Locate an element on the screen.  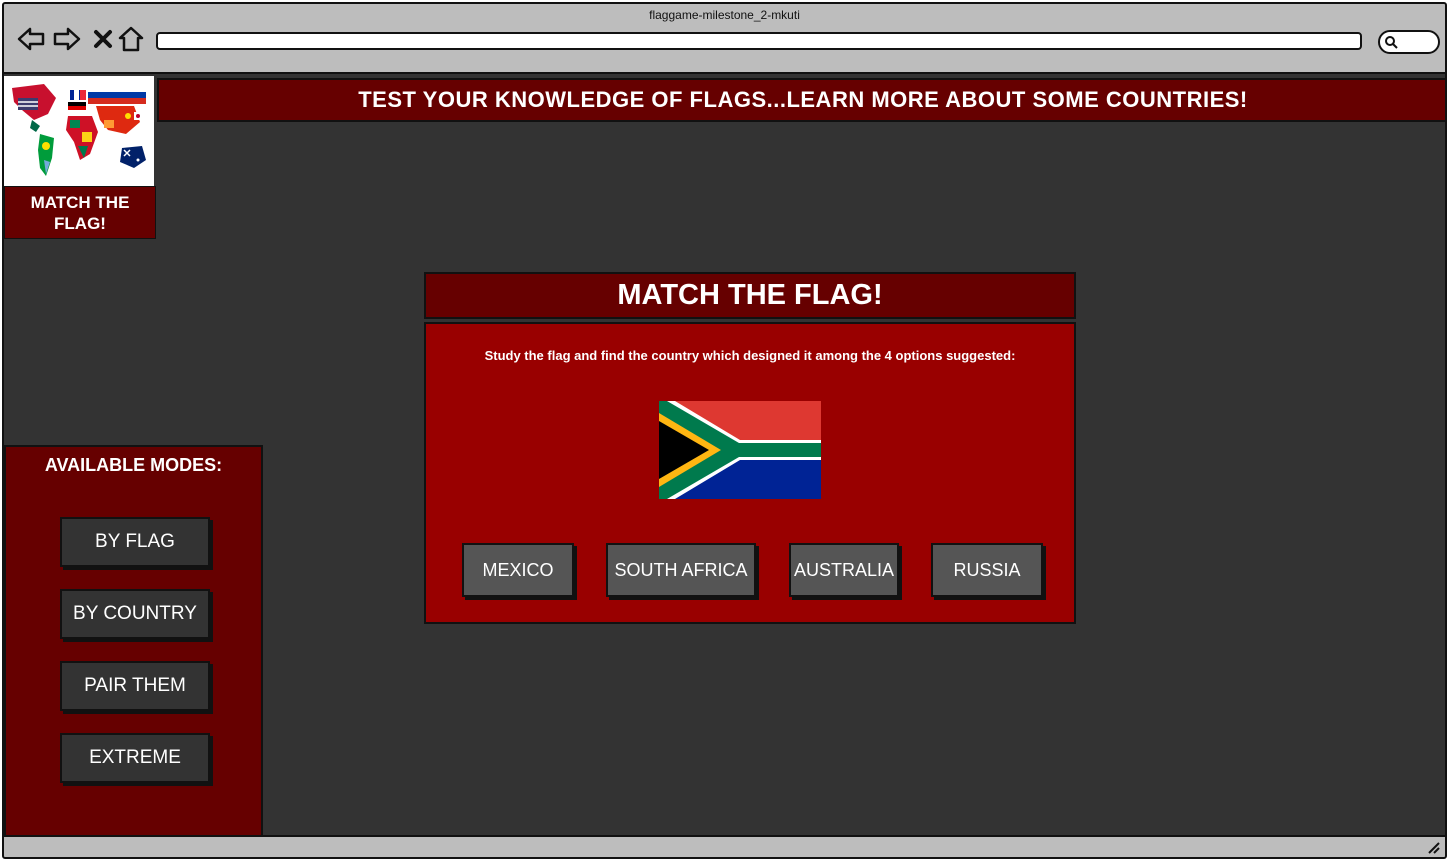
option-button-australia: AUSTRALIA is located at coordinates (844, 570).